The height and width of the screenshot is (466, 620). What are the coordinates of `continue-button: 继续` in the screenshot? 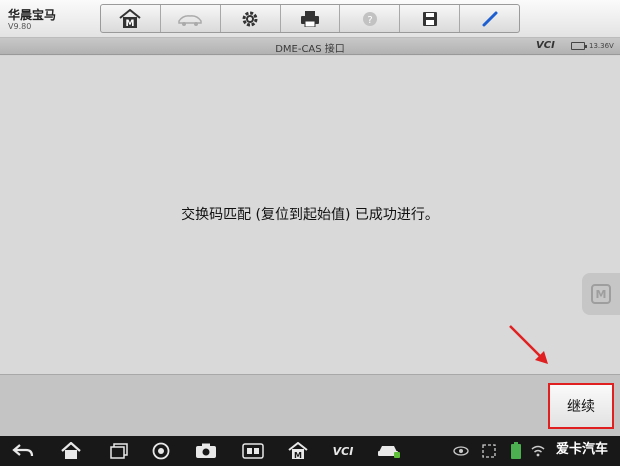 It's located at (581, 406).